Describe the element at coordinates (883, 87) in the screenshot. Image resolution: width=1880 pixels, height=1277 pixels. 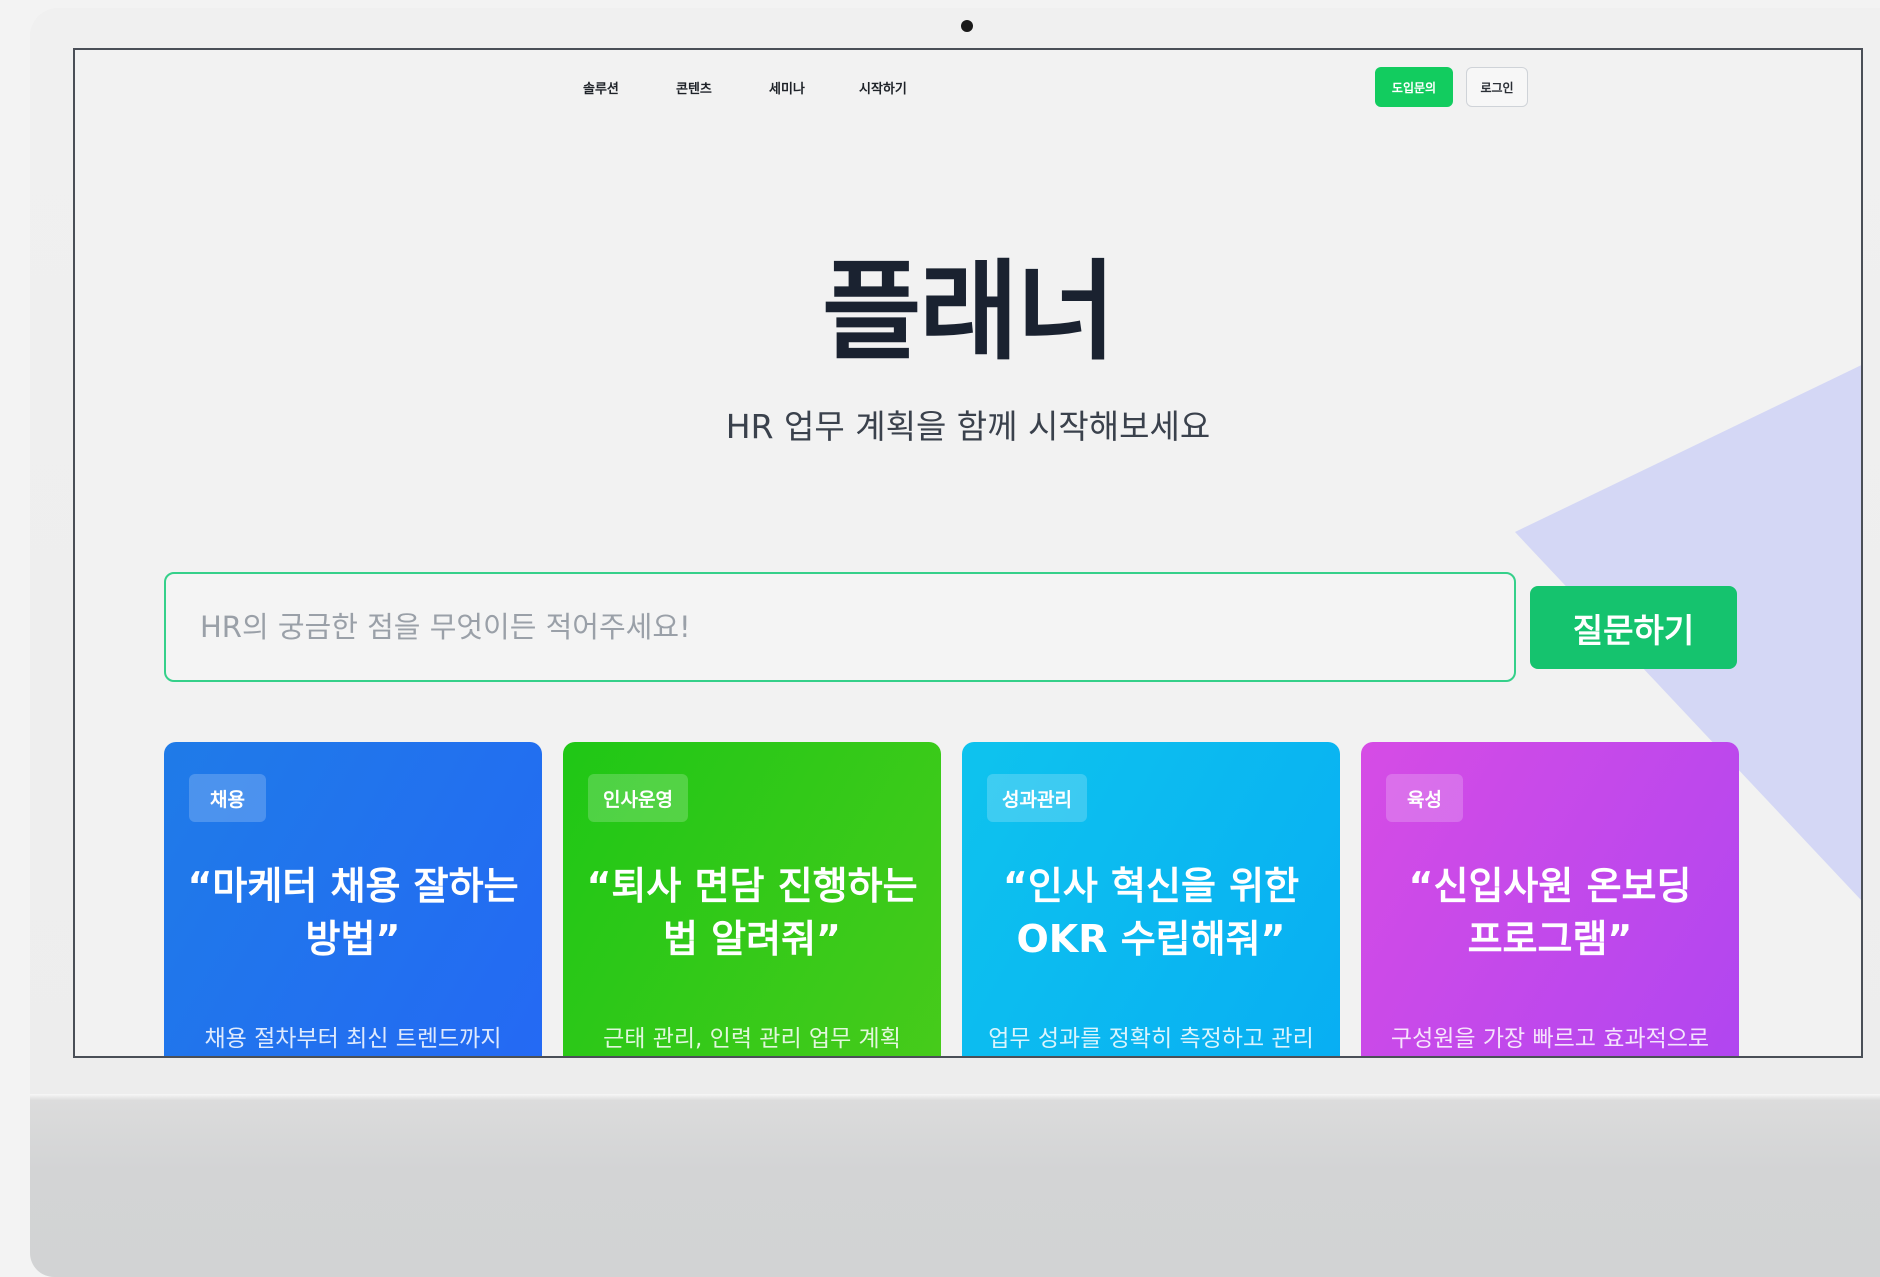
I see `nav-get-started: 시작하기` at that location.